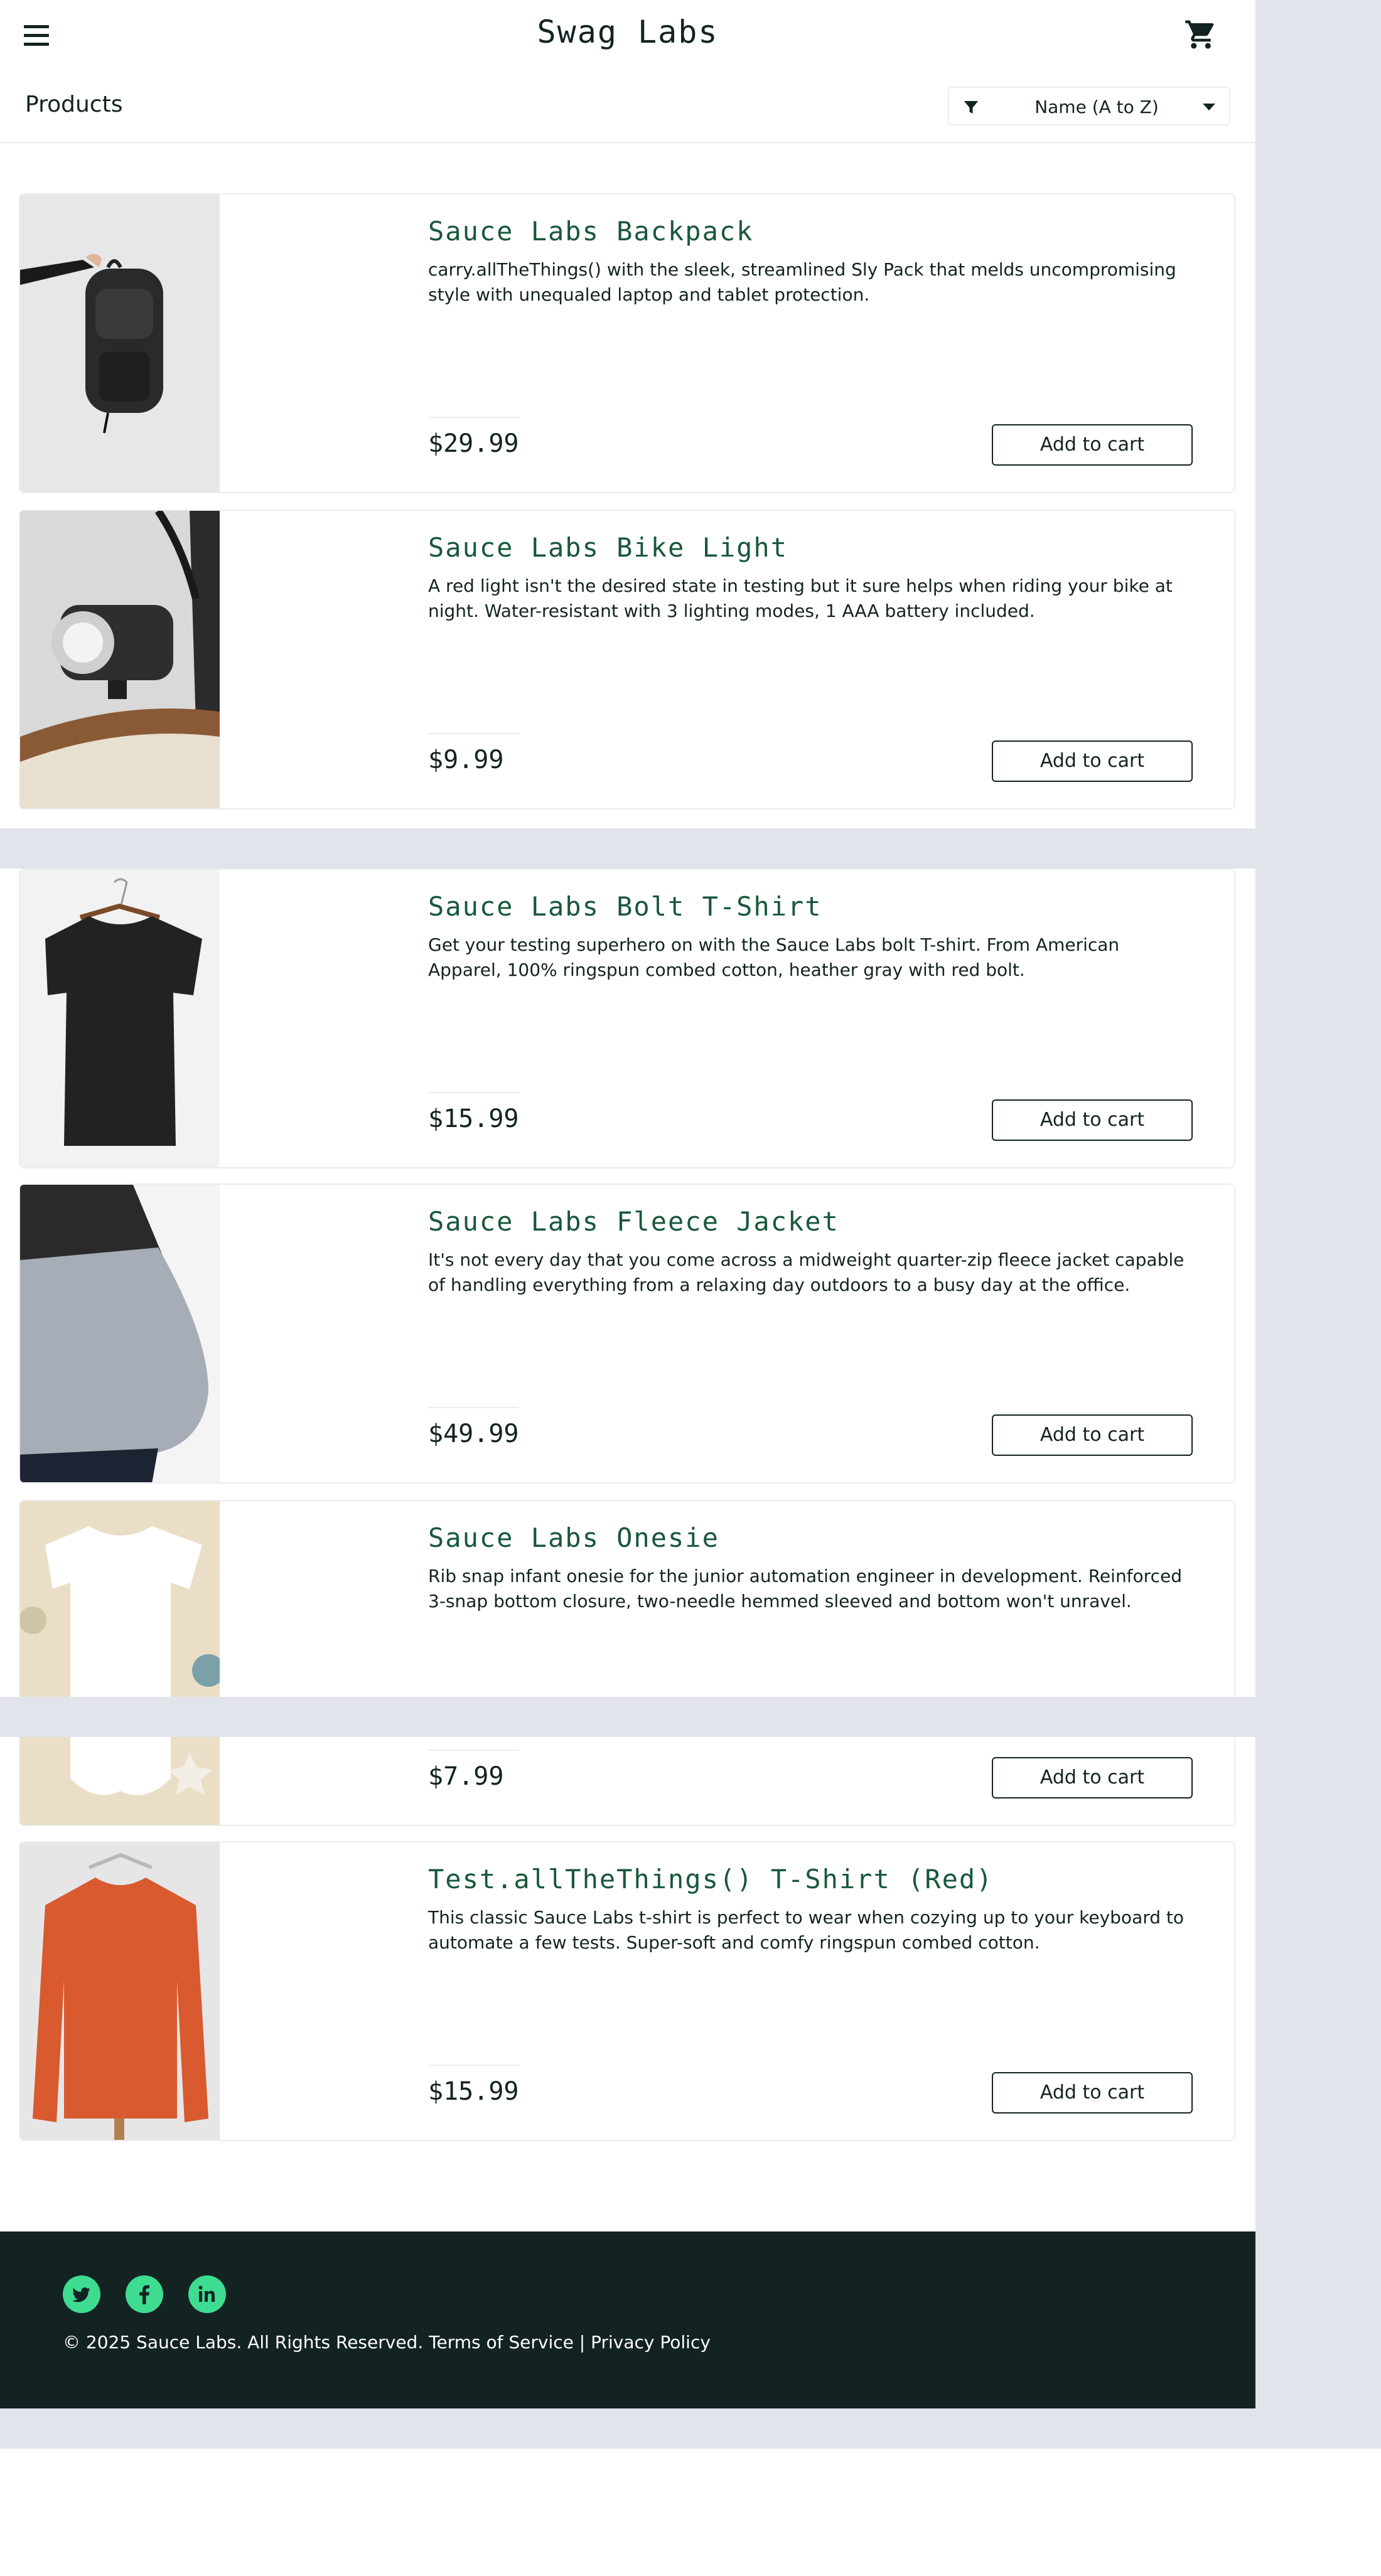  I want to click on app-title: Swag Labs, so click(628, 32).